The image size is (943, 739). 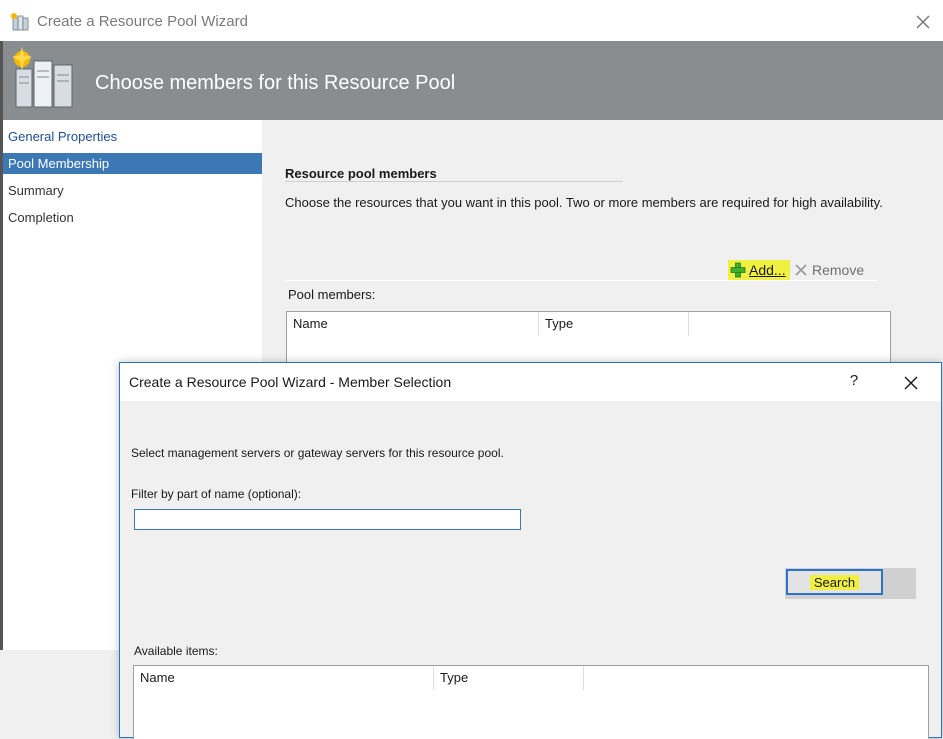 What do you see at coordinates (801, 270) in the screenshot?
I see `remove-x-icon` at bounding box center [801, 270].